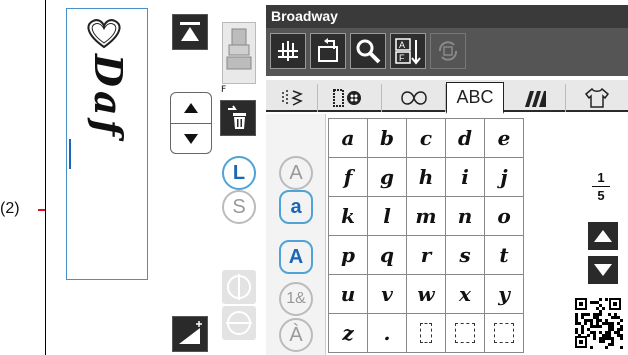 Image resolution: width=628 pixels, height=355 pixels. What do you see at coordinates (348, 333) in the screenshot?
I see `key-char: z` at bounding box center [348, 333].